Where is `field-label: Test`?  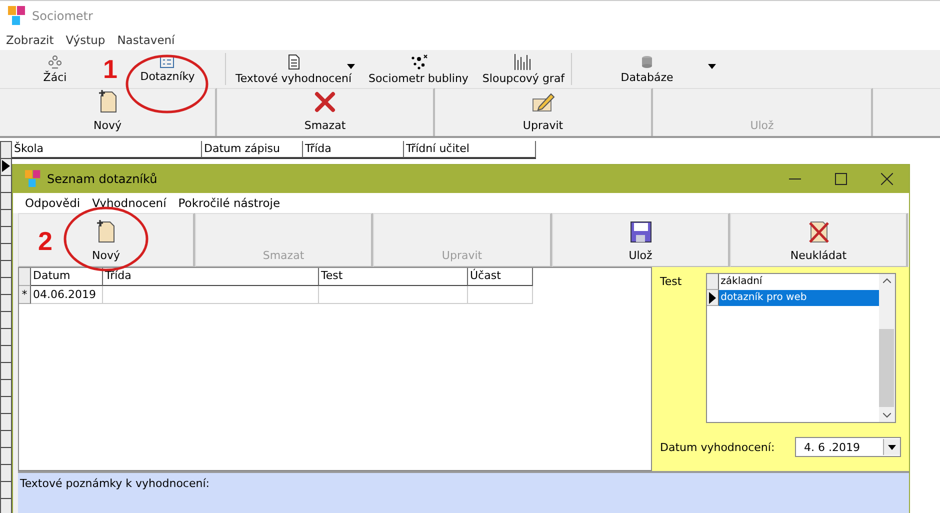
field-label: Test is located at coordinates (671, 282).